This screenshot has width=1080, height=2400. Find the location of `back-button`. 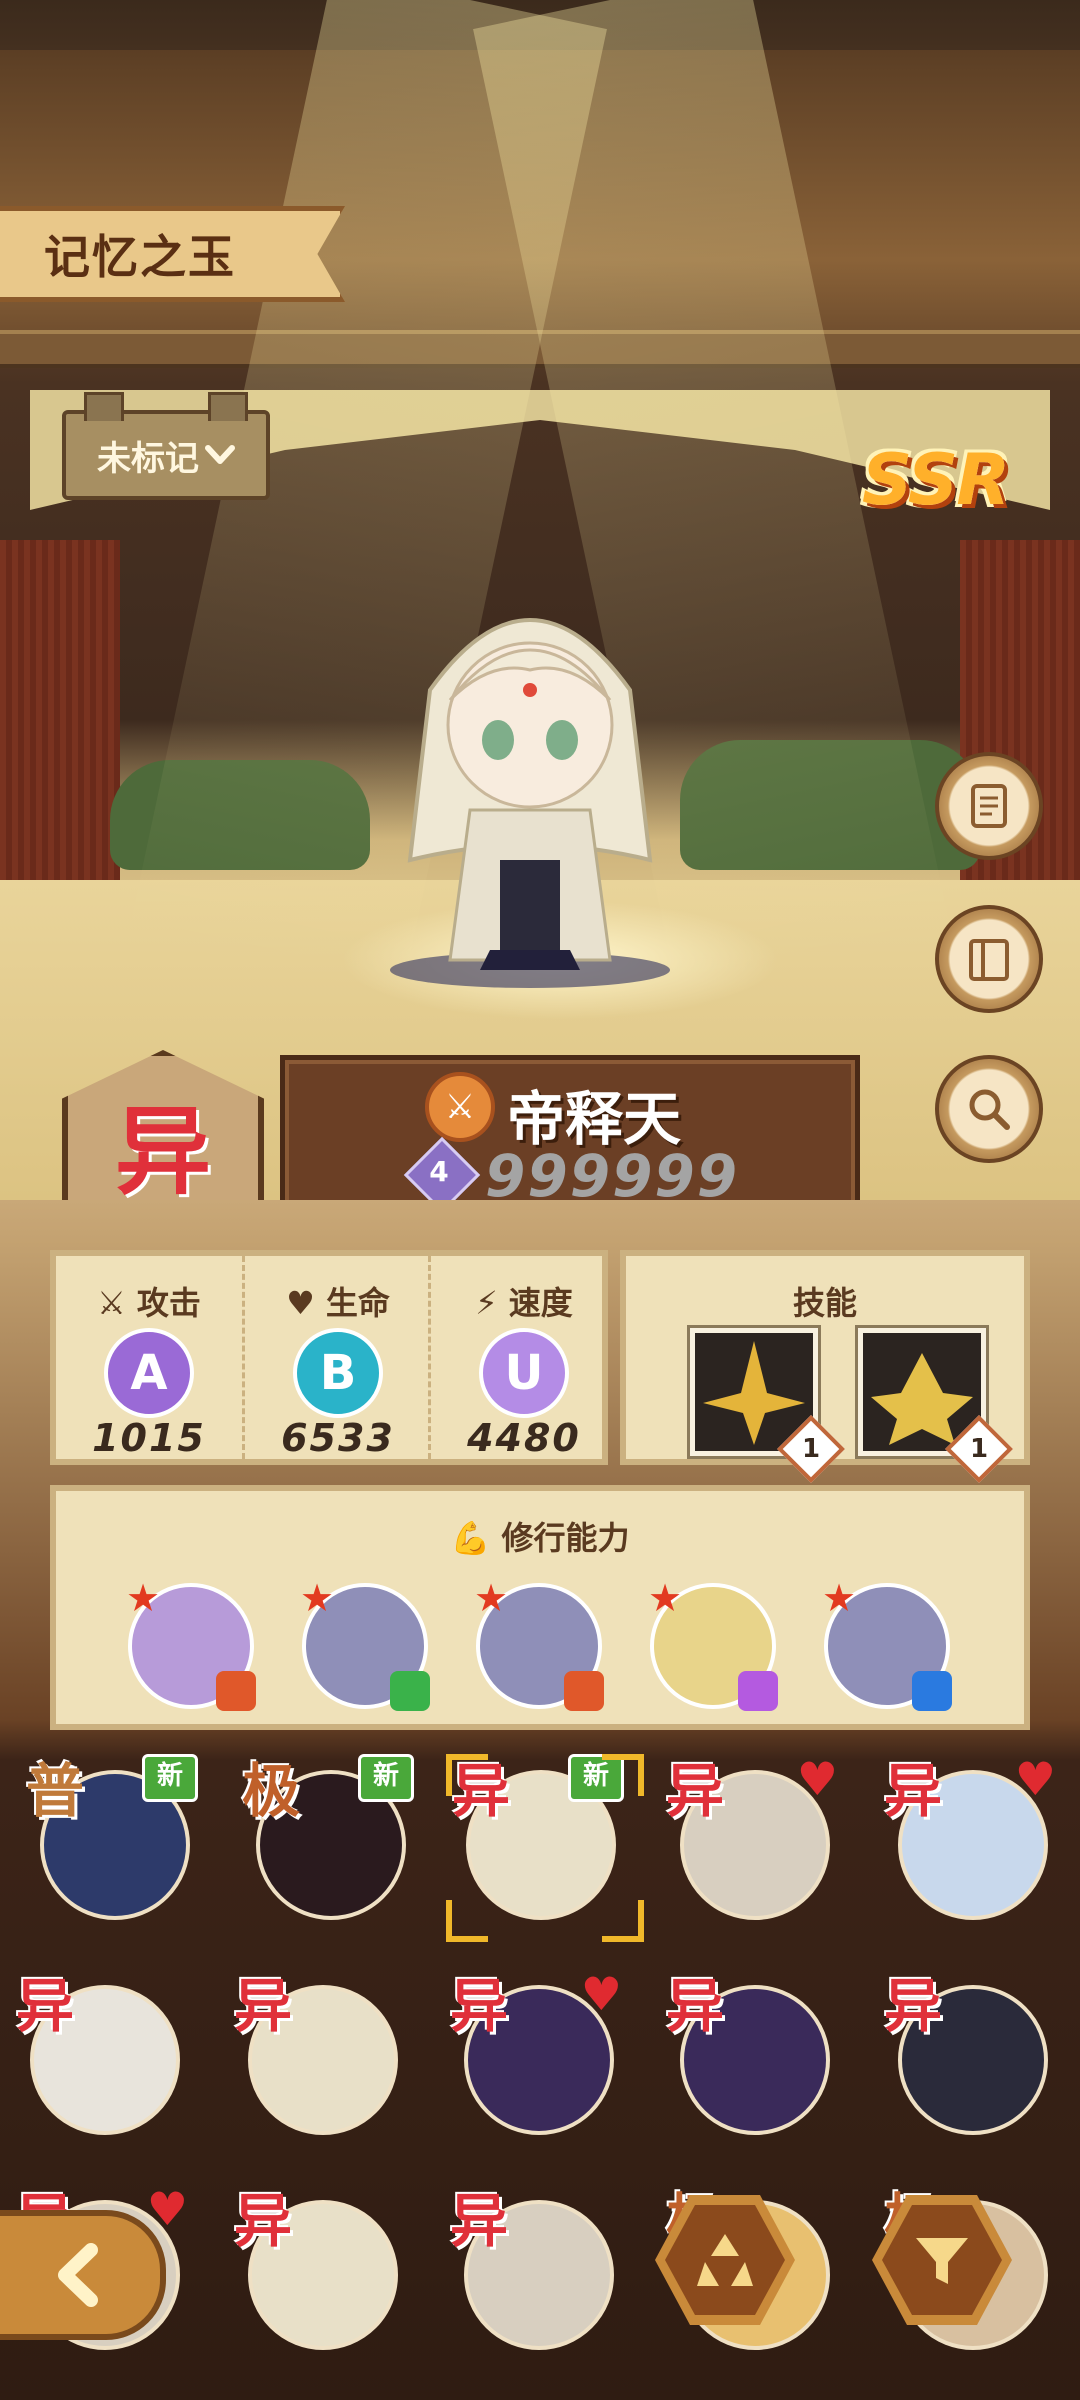

back-button is located at coordinates (83, 2275).